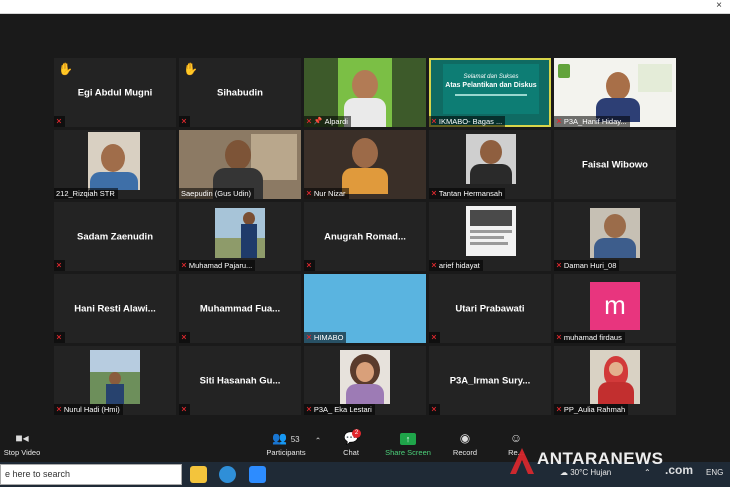  I want to click on chat-icon: 💬 2, so click(351, 437).